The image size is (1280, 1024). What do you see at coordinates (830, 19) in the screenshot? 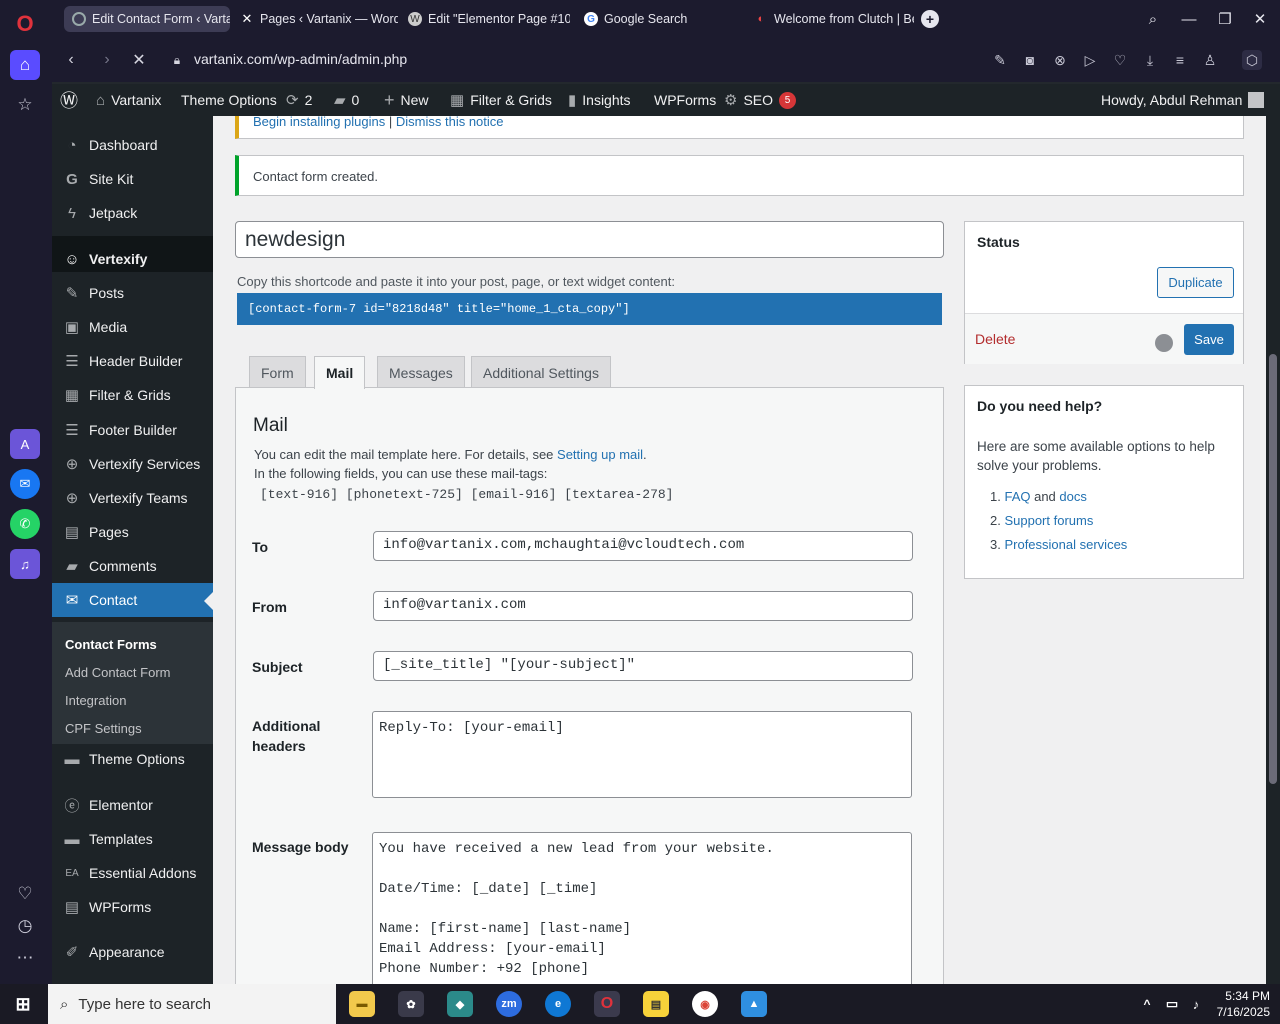
I see `tab-clutch: ◐ Welcome from Clutch | Be` at bounding box center [830, 19].